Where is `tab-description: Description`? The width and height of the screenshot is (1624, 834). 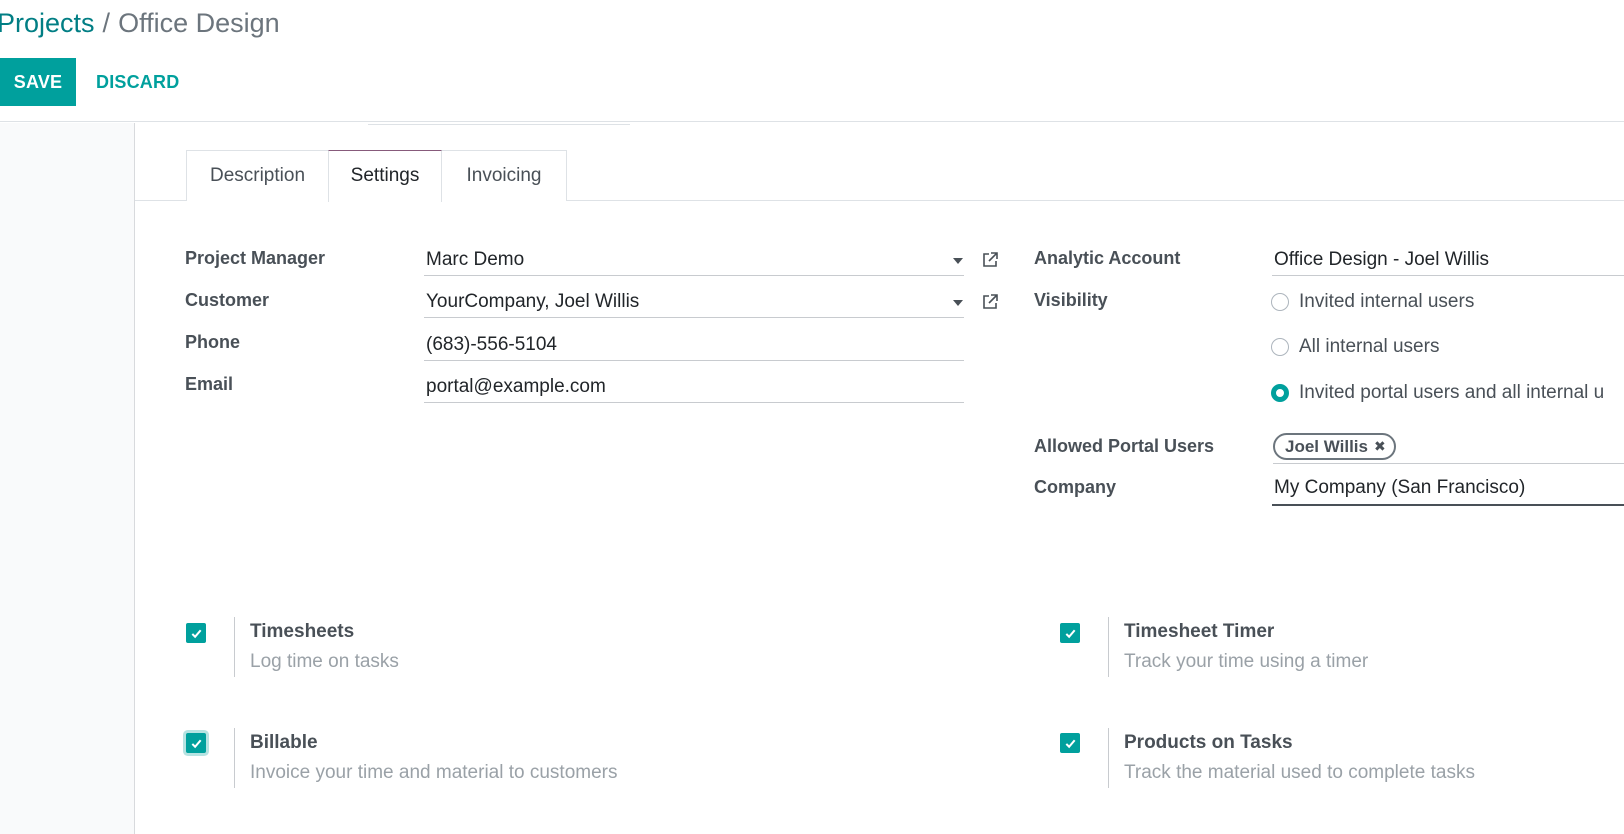 tab-description: Description is located at coordinates (257, 175).